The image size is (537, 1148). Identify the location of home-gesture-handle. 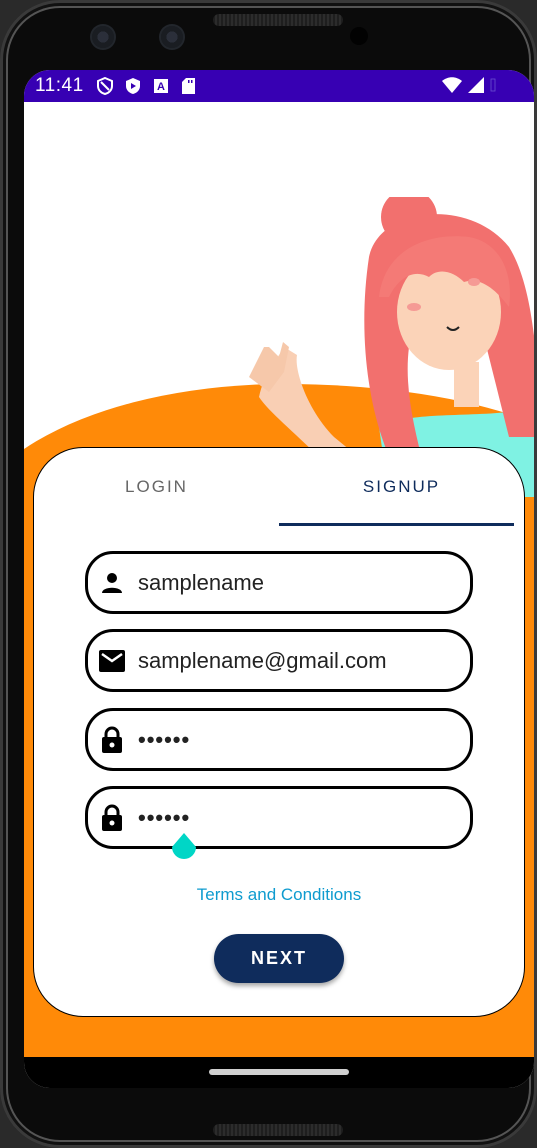
(279, 1072).